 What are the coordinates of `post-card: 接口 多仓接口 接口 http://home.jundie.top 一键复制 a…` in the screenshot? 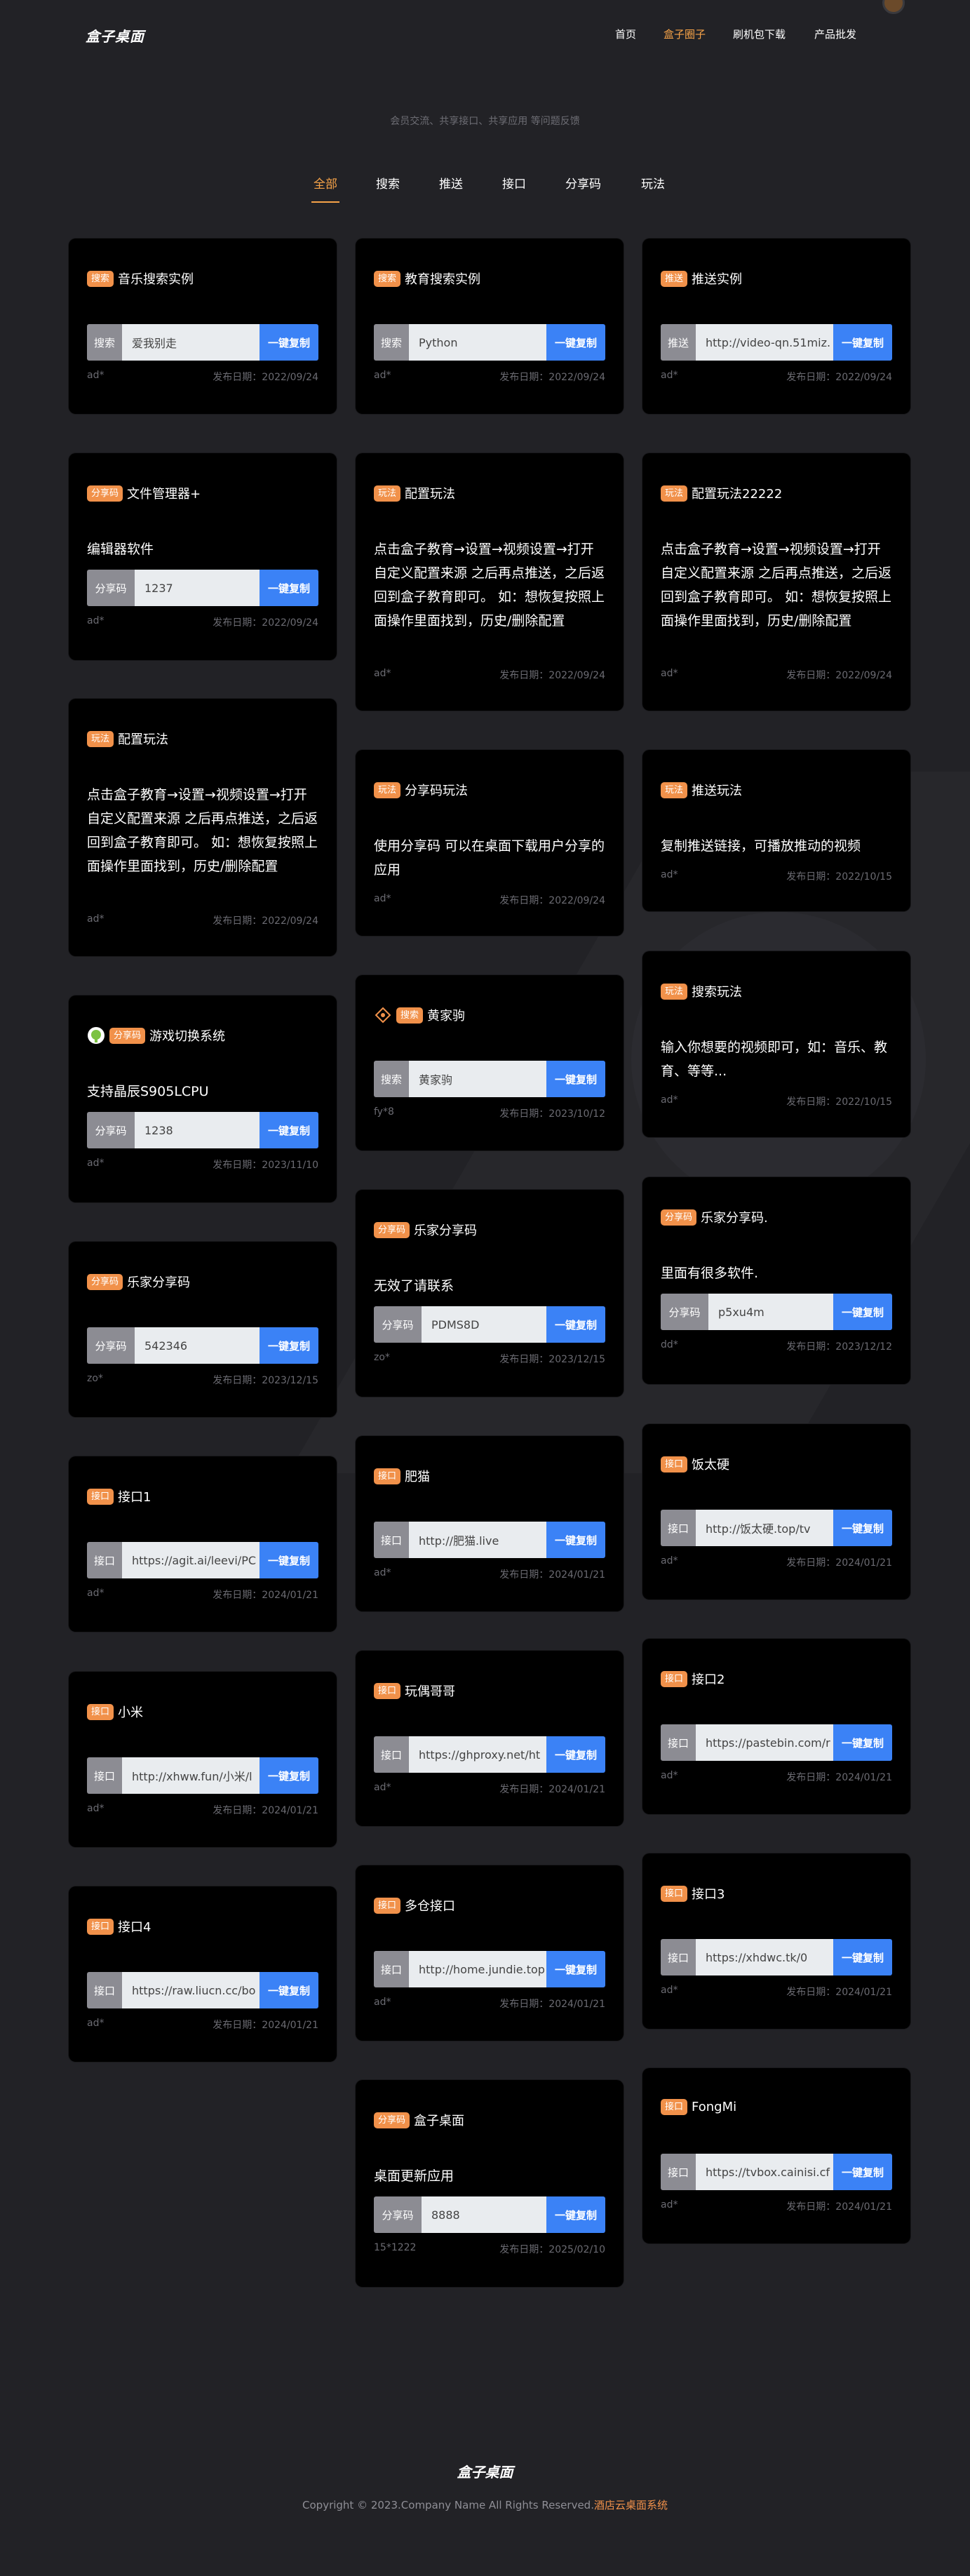 It's located at (490, 1953).